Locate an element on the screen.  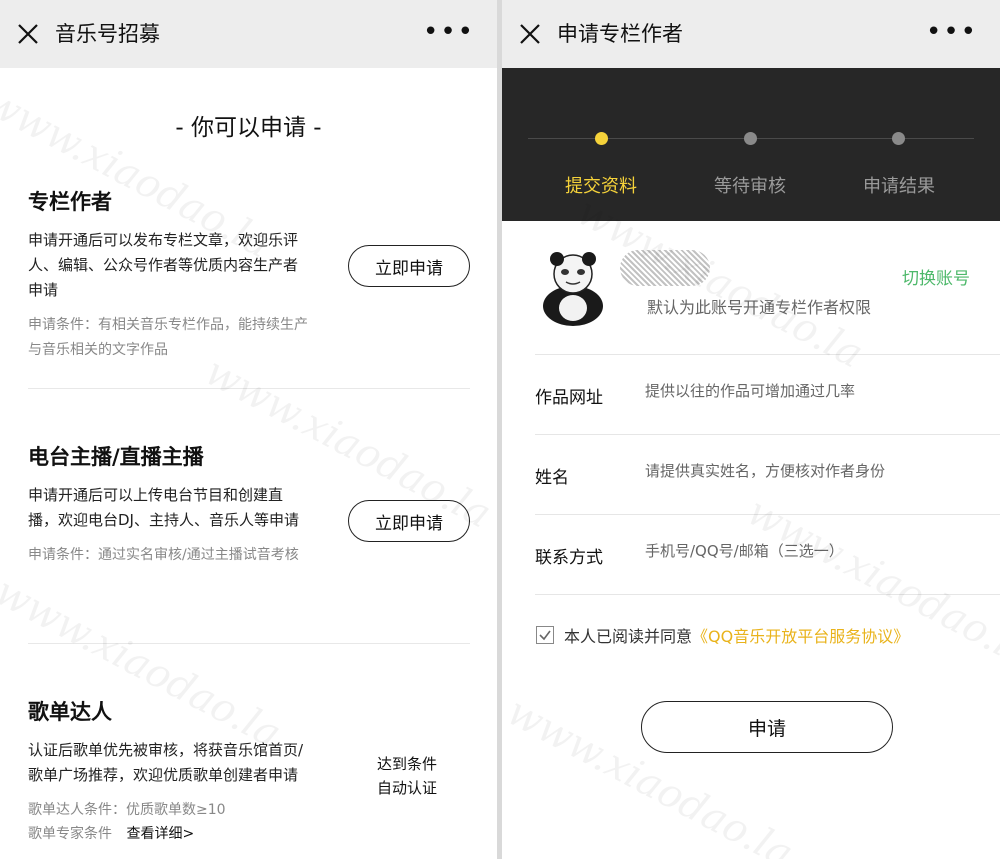
section-title: 电台主播/直播主播 is located at coordinates (116, 457).